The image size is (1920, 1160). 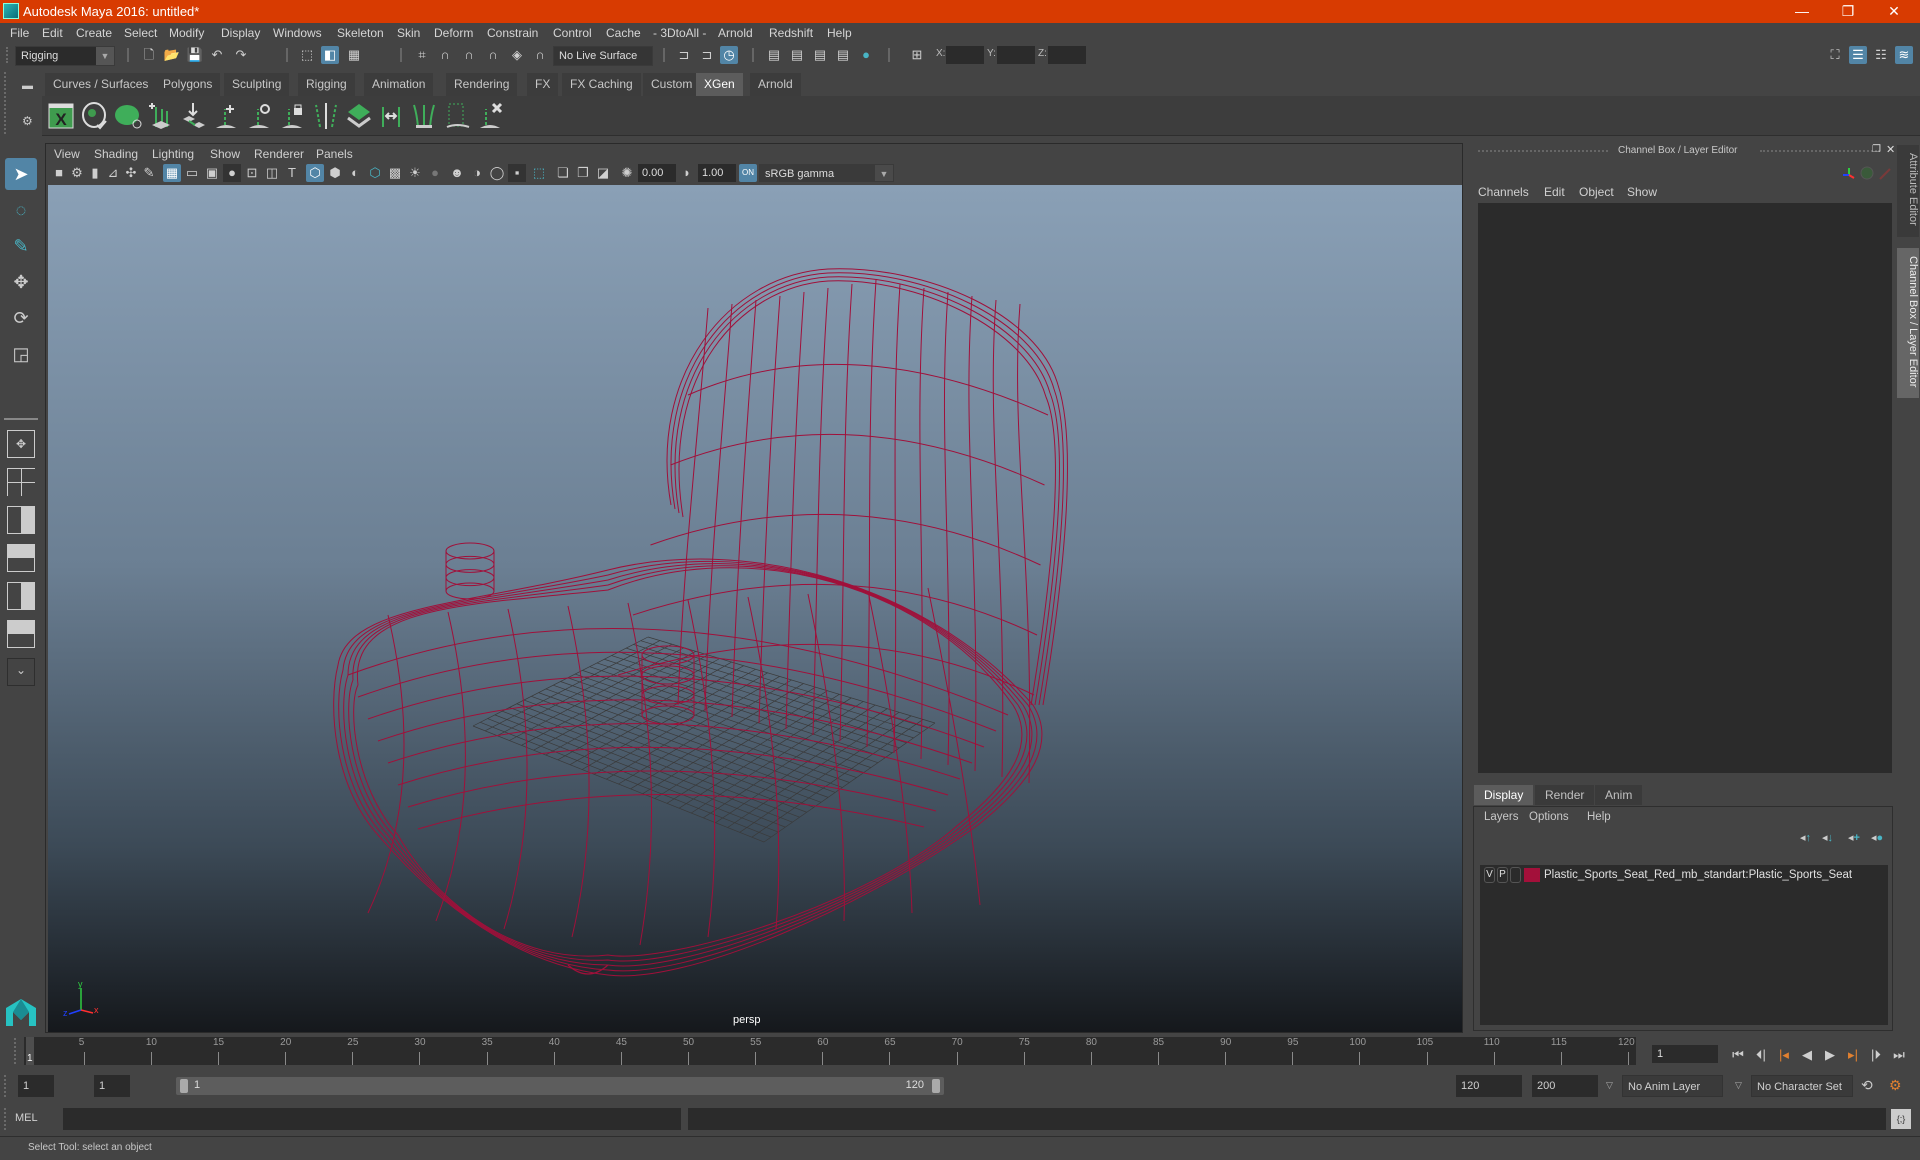 I want to click on step-forward-frame-icon: |⏵, so click(x=1876, y=1055).